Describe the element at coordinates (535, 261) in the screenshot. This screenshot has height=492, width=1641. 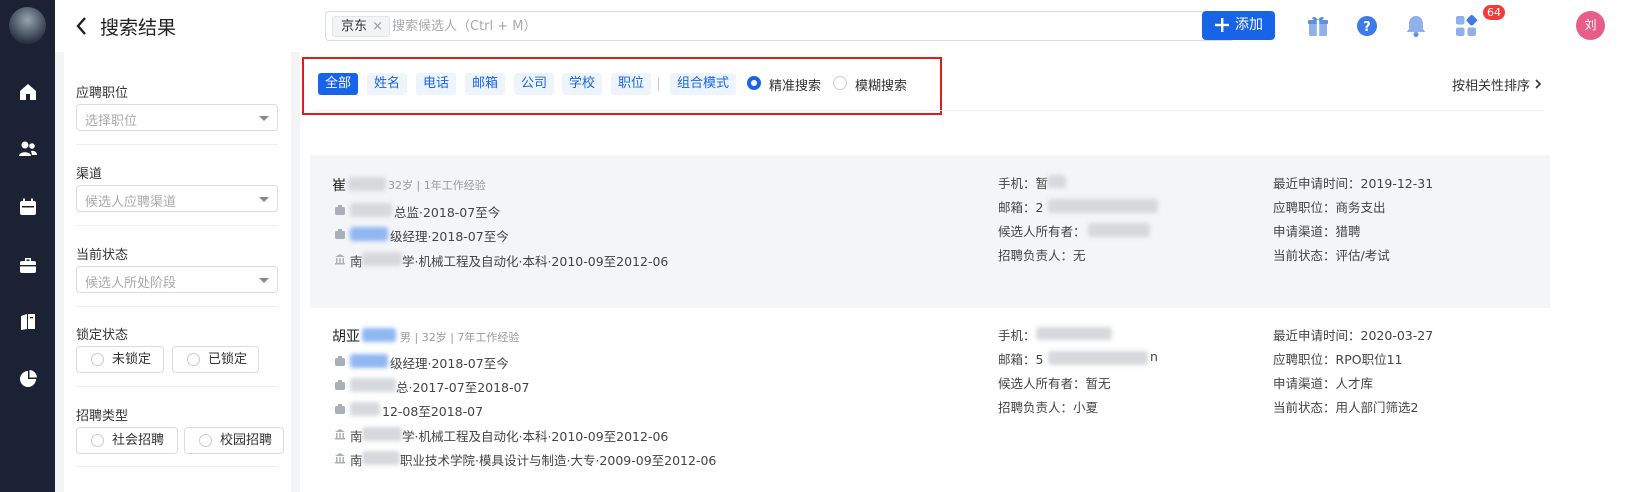
I see `education: 学·机械工程及自动化·本科·2010-09至2012-06` at that location.